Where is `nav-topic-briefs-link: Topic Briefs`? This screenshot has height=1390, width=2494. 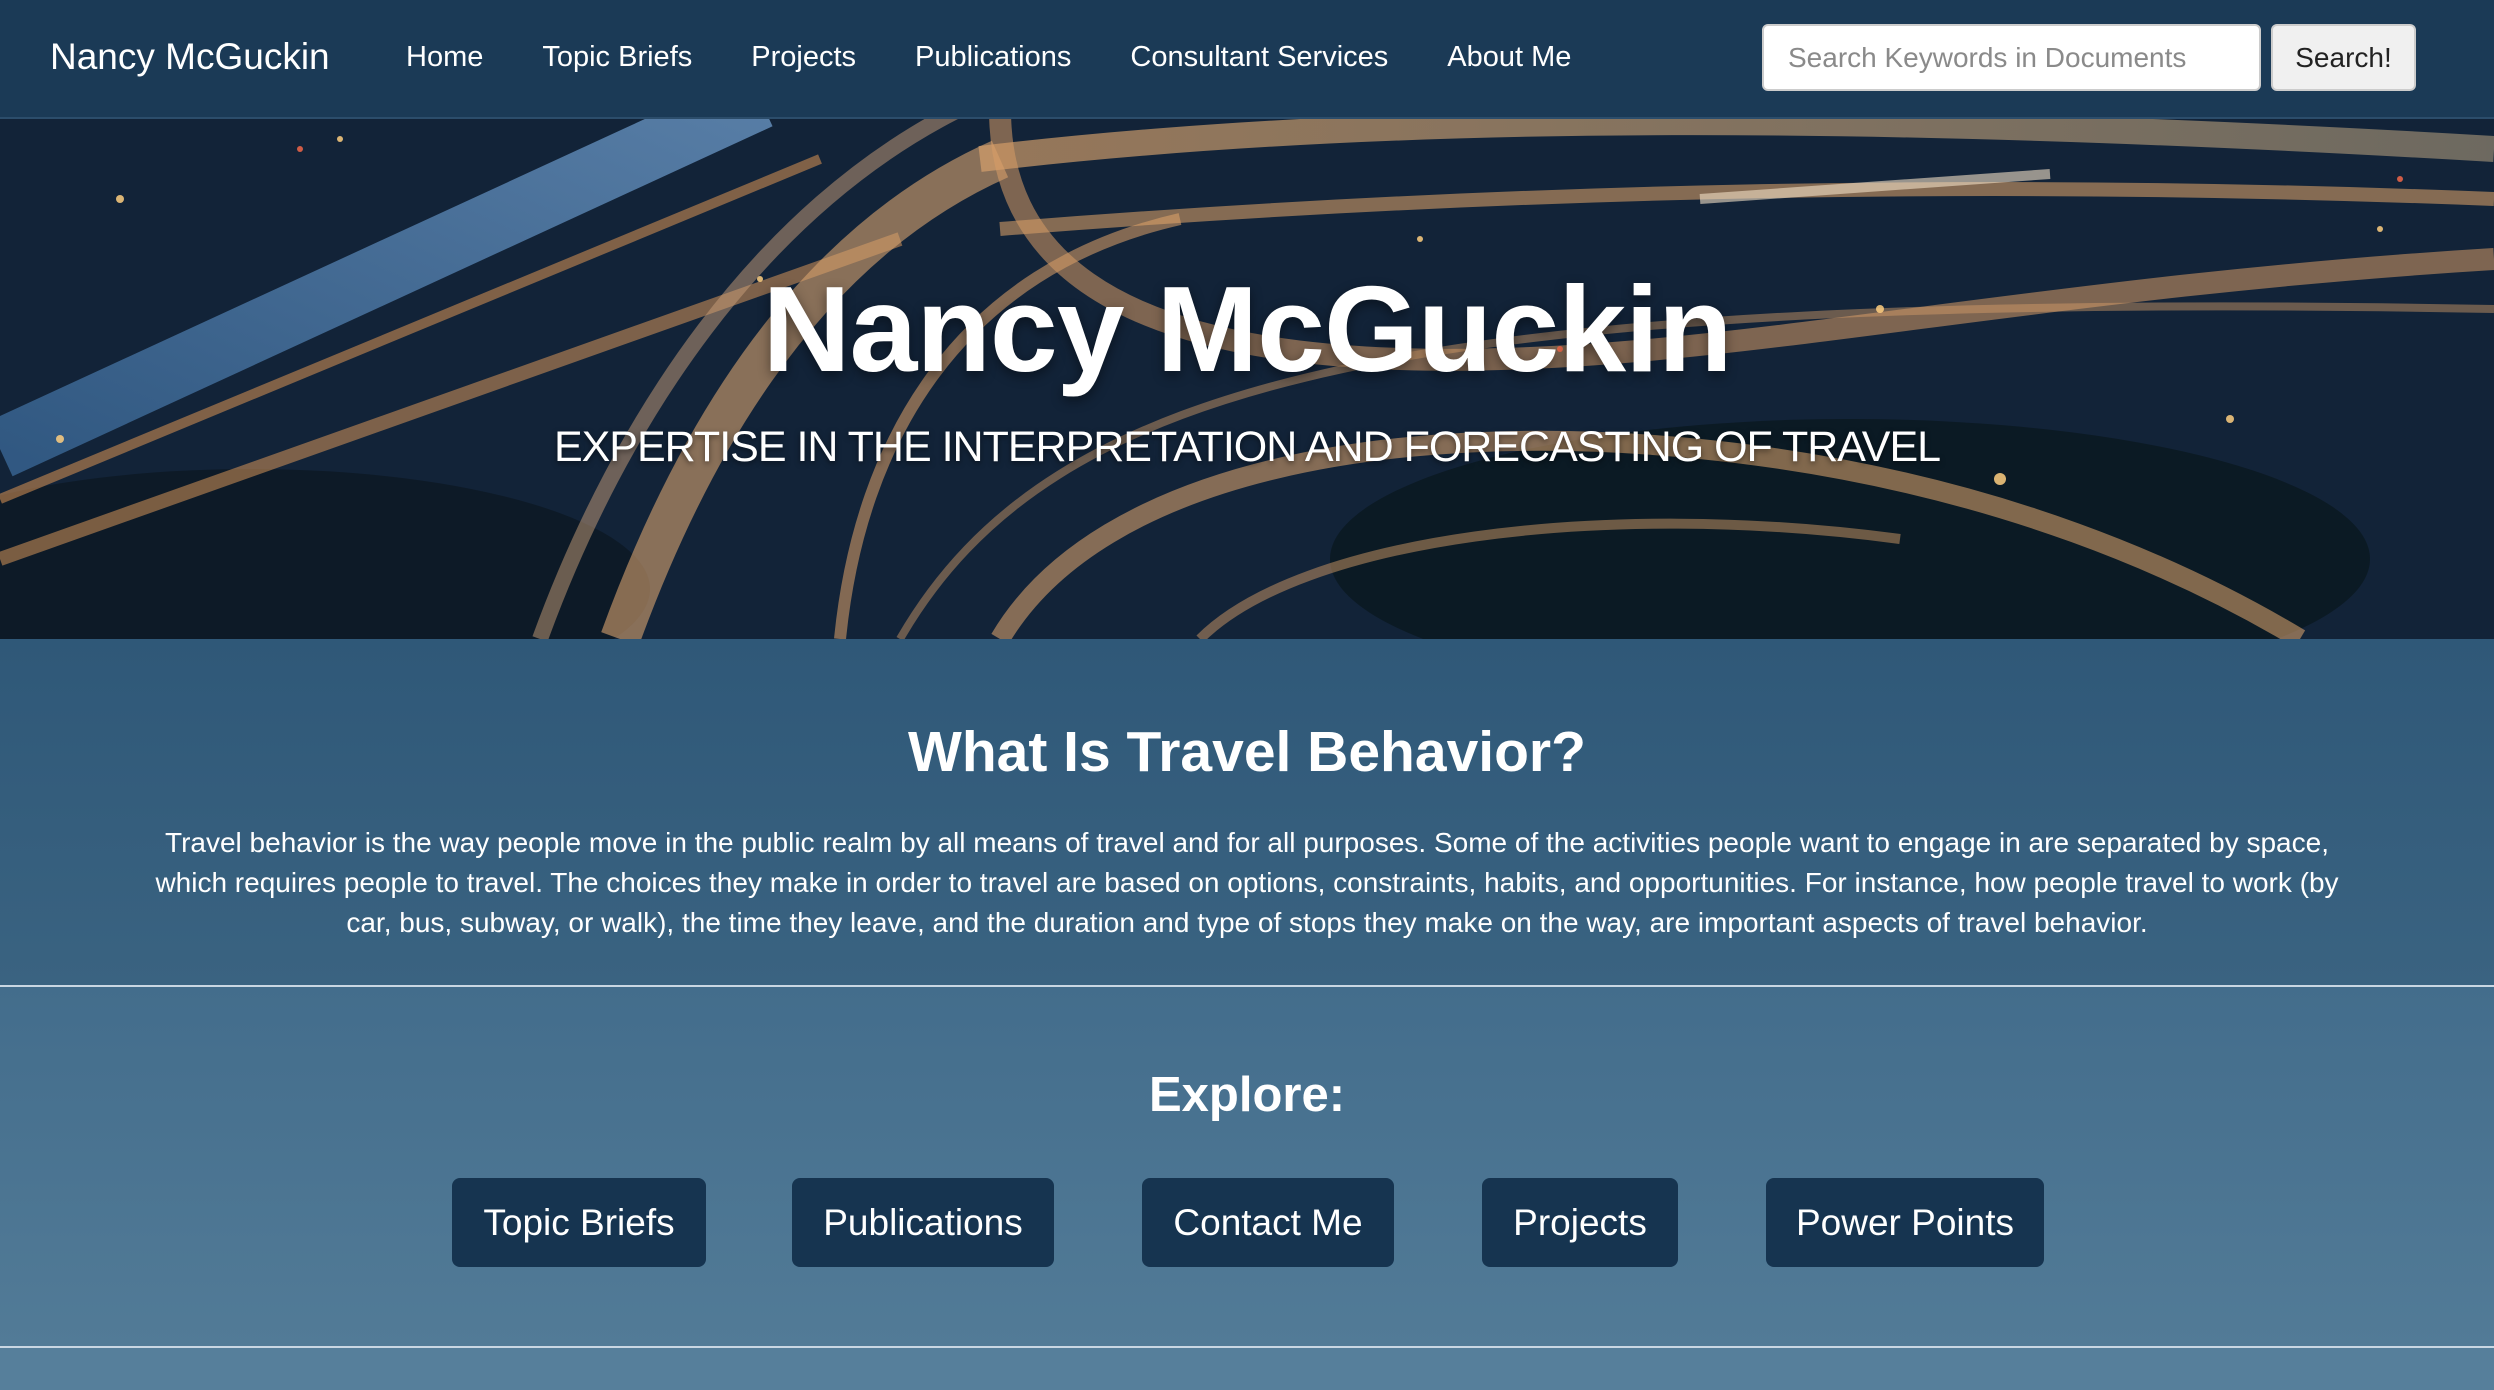
nav-topic-briefs-link: Topic Briefs is located at coordinates (617, 57).